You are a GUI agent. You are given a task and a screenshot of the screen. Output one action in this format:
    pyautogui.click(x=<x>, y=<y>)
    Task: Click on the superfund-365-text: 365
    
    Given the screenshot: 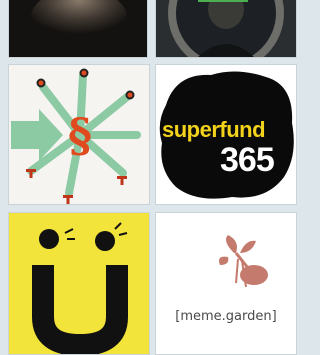 What is the action you would take?
    pyautogui.click(x=247, y=160)
    